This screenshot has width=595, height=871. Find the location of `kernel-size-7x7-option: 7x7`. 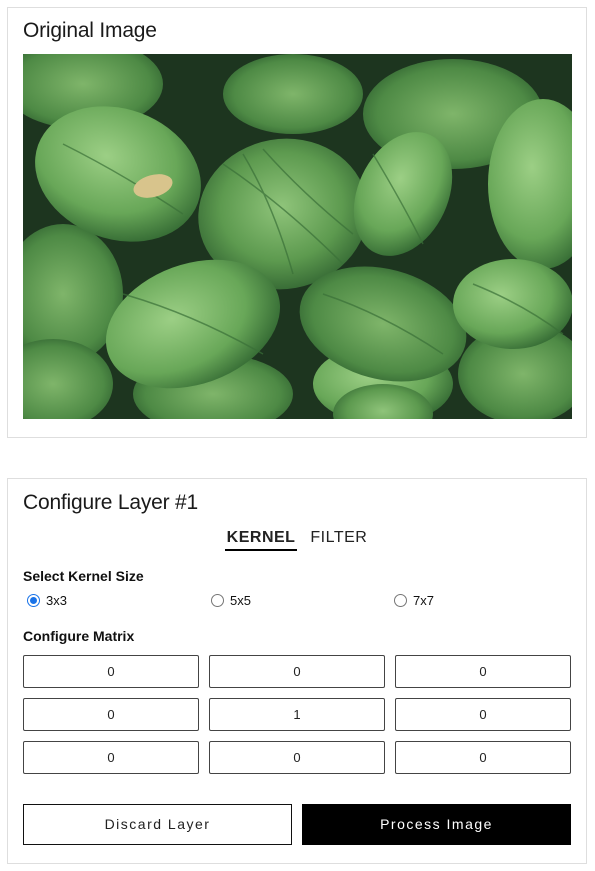

kernel-size-7x7-option: 7x7 is located at coordinates (414, 600).